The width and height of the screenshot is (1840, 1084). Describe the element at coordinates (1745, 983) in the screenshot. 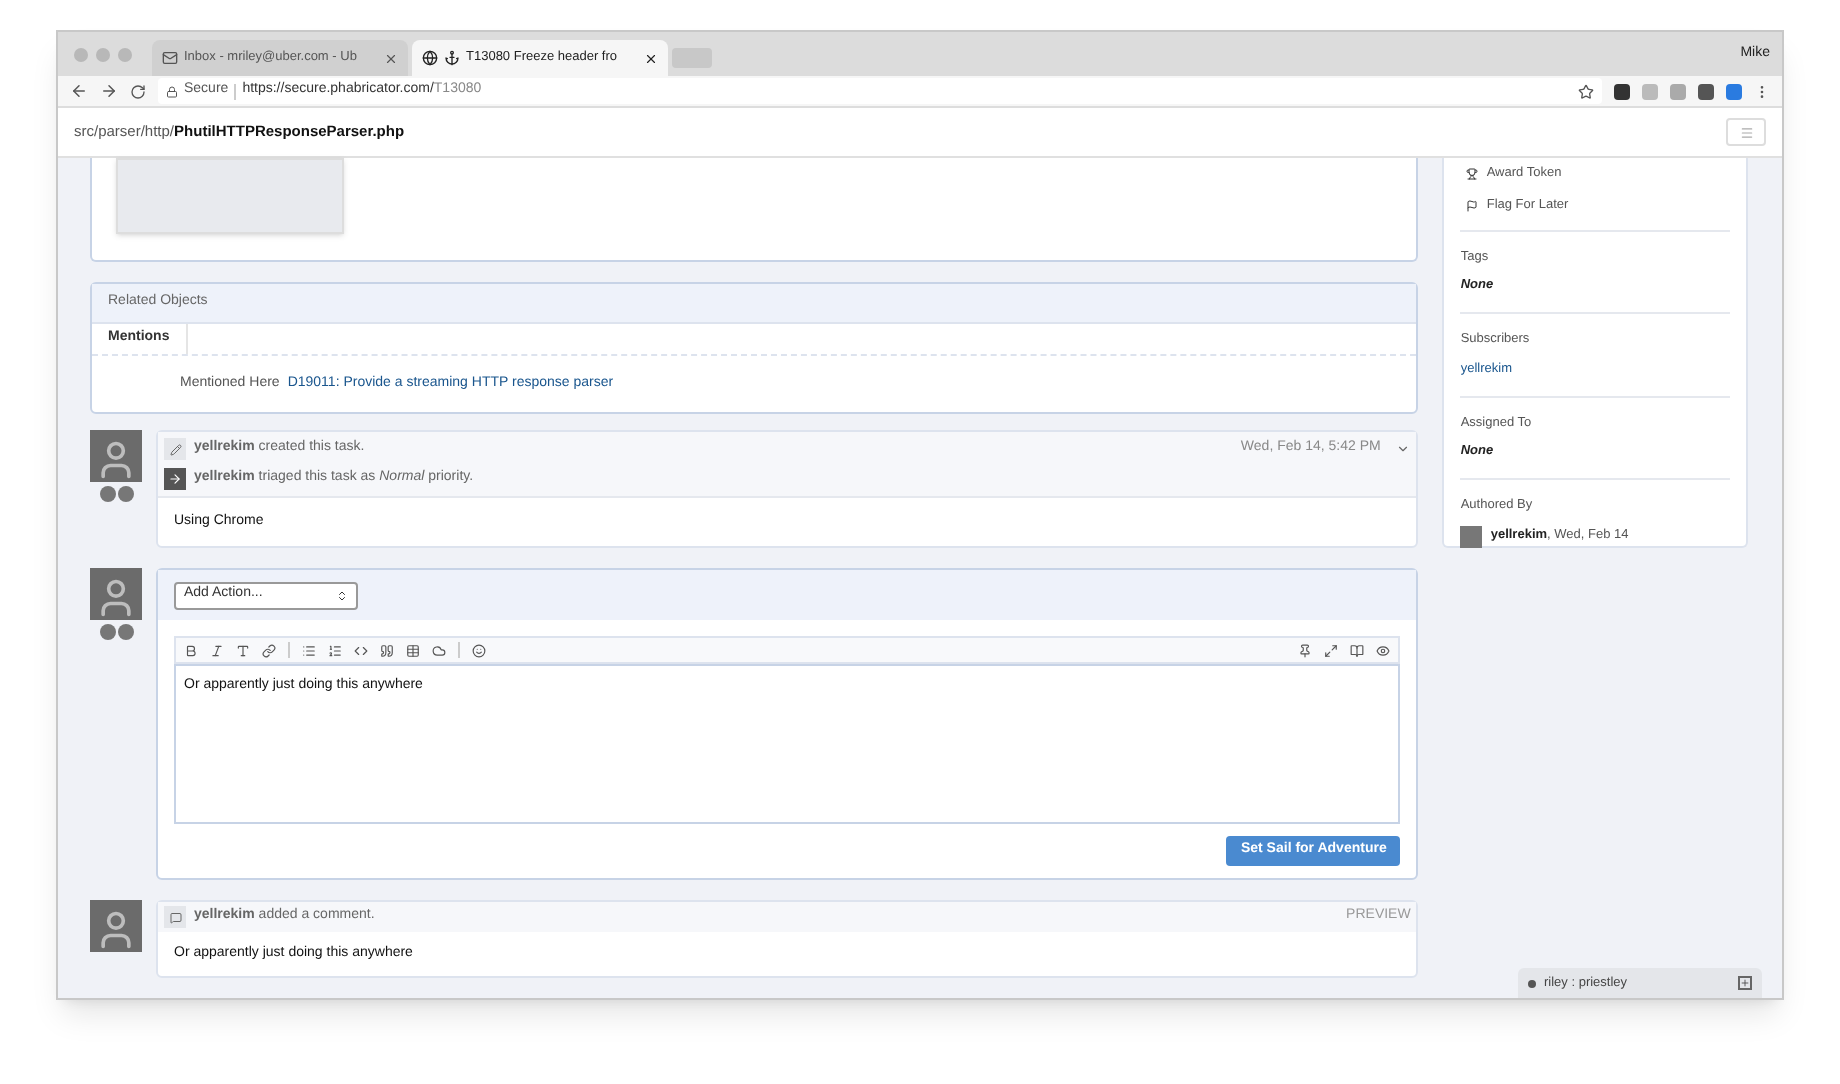

I see `expand-icon` at that location.